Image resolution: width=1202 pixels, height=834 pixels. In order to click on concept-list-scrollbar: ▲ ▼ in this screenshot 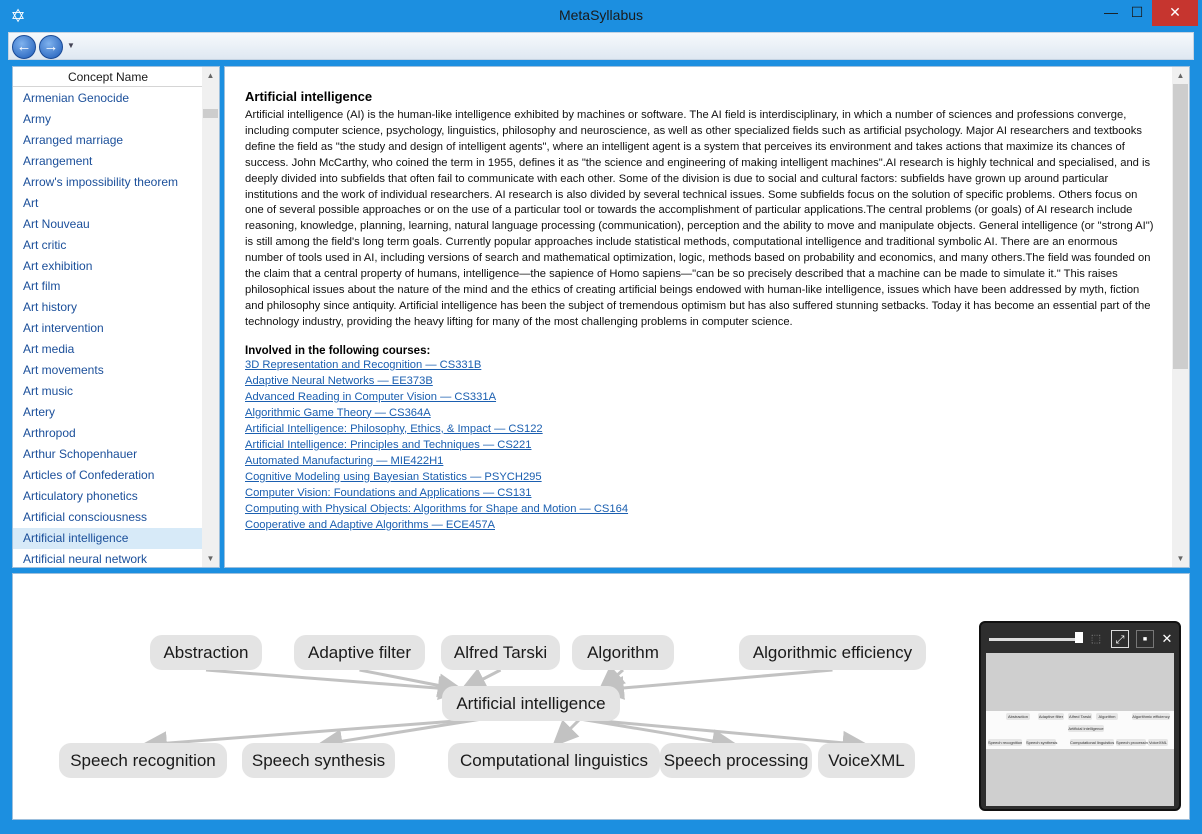, I will do `click(210, 317)`.